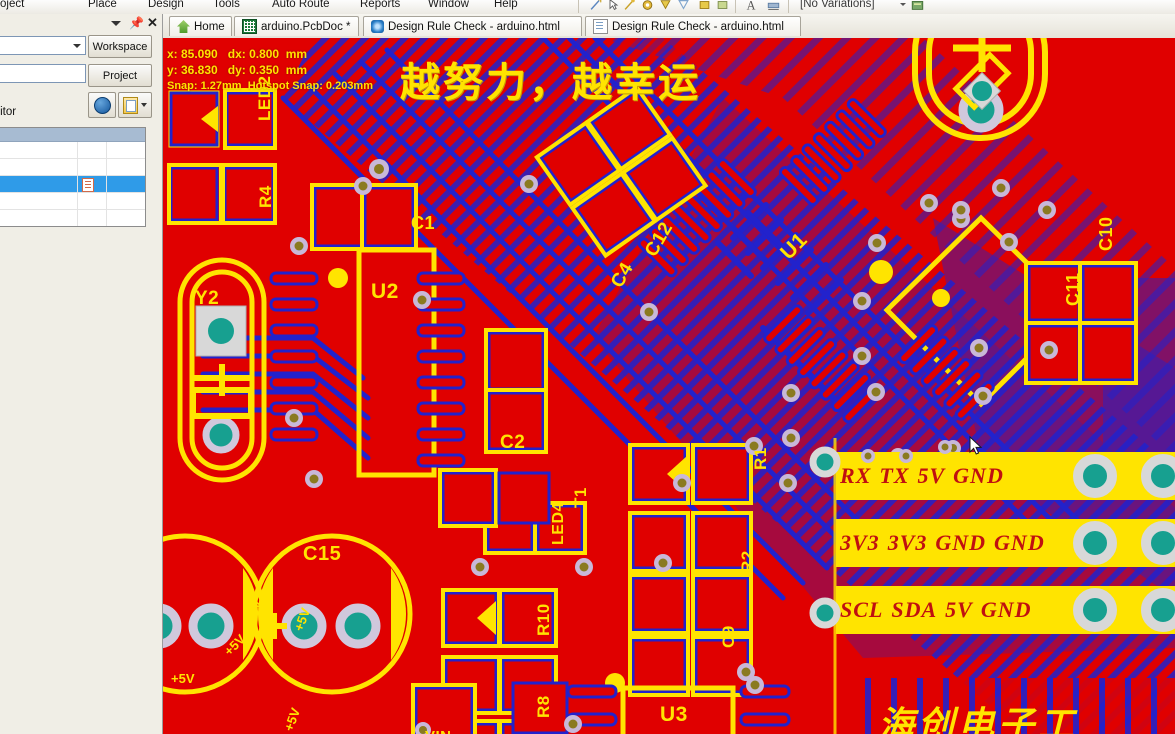 This screenshot has height=734, width=1175. What do you see at coordinates (595, 6) in the screenshot?
I see `line-tool-icon` at bounding box center [595, 6].